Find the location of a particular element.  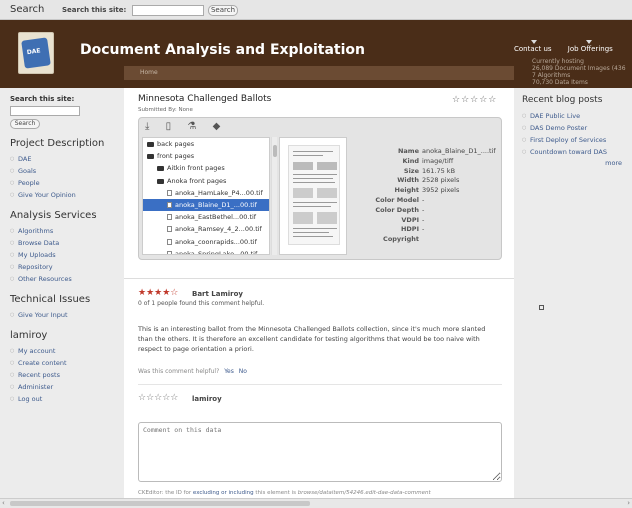

tree-scrollbar is located at coordinates (274, 196).